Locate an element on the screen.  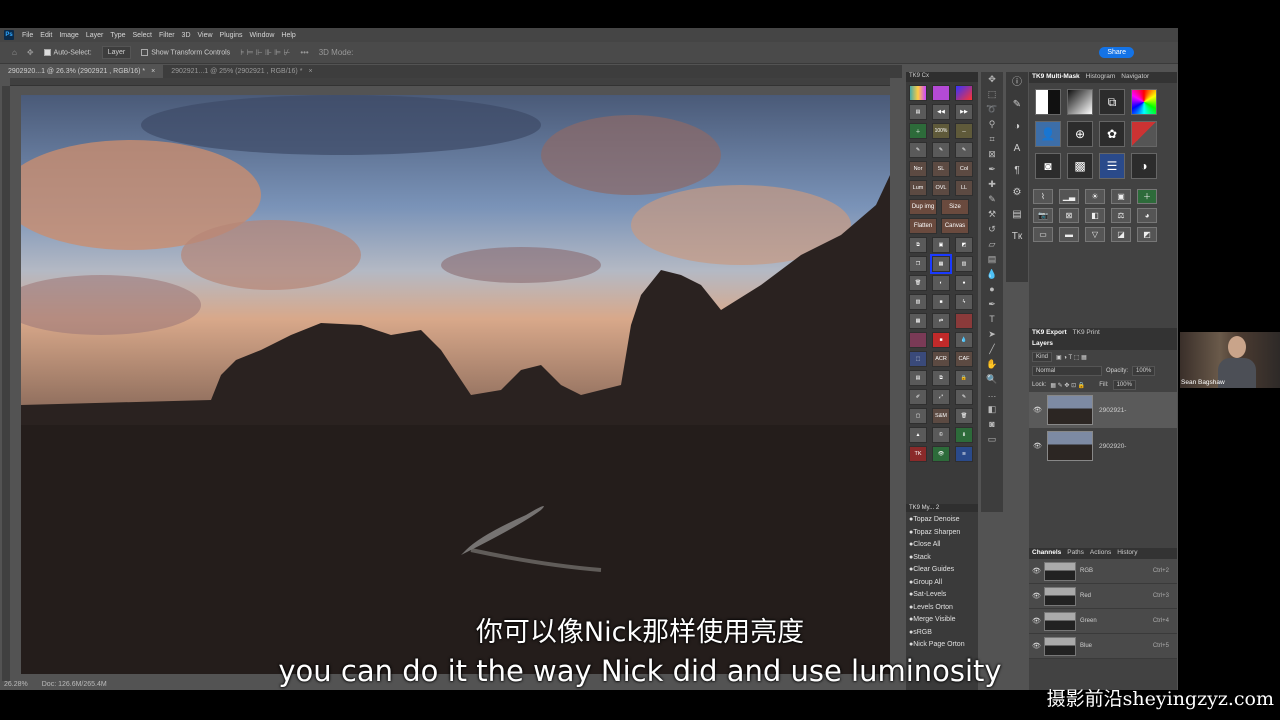
canvas-button: Canvas is located at coordinates (955, 226).